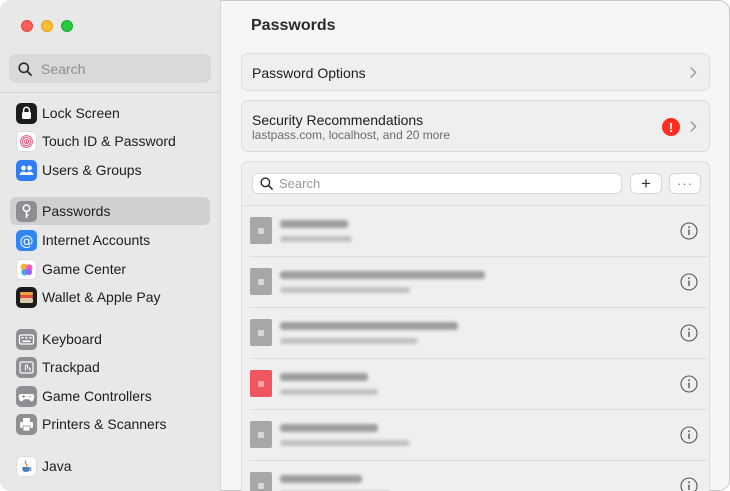  What do you see at coordinates (84, 269) in the screenshot?
I see `sidebar-item-label: Game Center` at bounding box center [84, 269].